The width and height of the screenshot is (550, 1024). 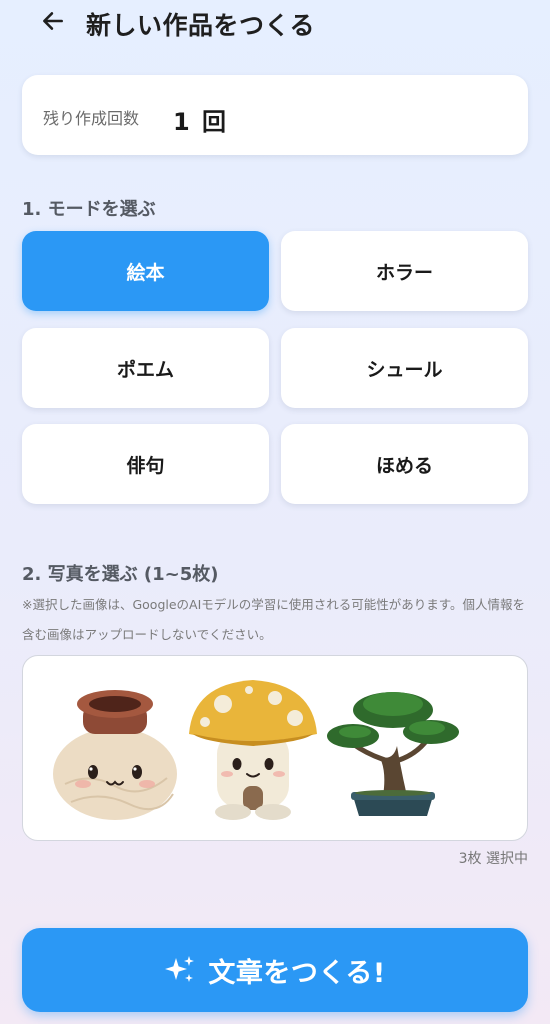 I want to click on remaining-count-card: 残り作成回数, so click(x=275, y=115).